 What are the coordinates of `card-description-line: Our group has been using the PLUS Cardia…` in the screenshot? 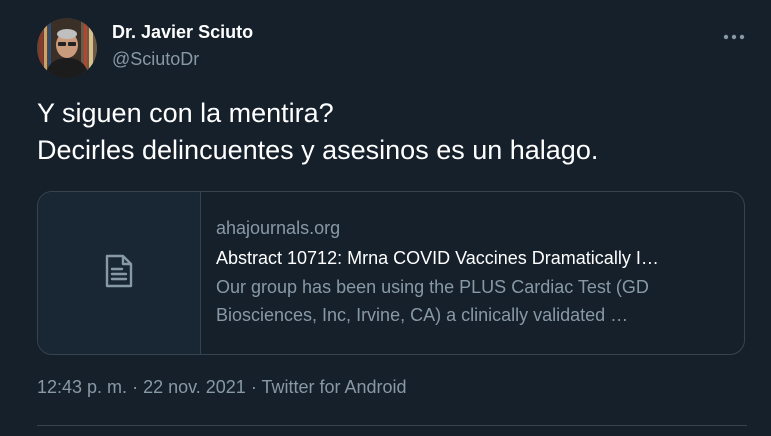 It's located at (432, 287).